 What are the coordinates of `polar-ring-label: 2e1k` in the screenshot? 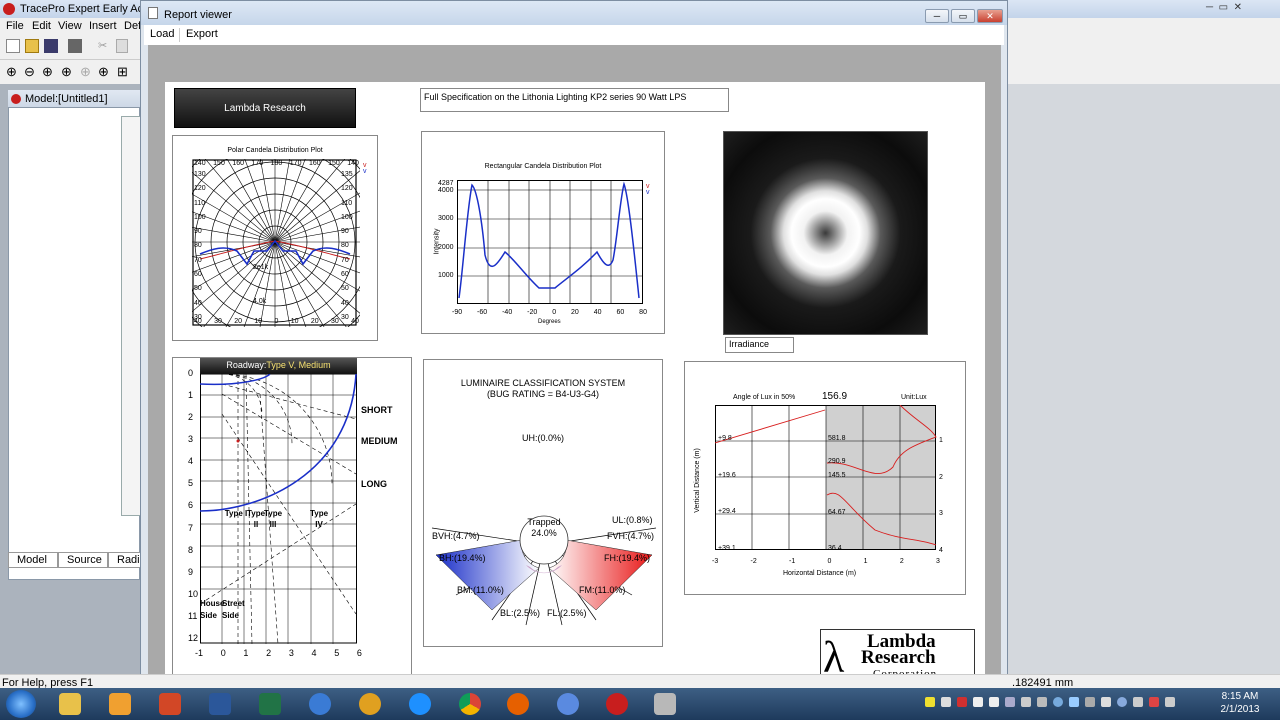 It's located at (261, 267).